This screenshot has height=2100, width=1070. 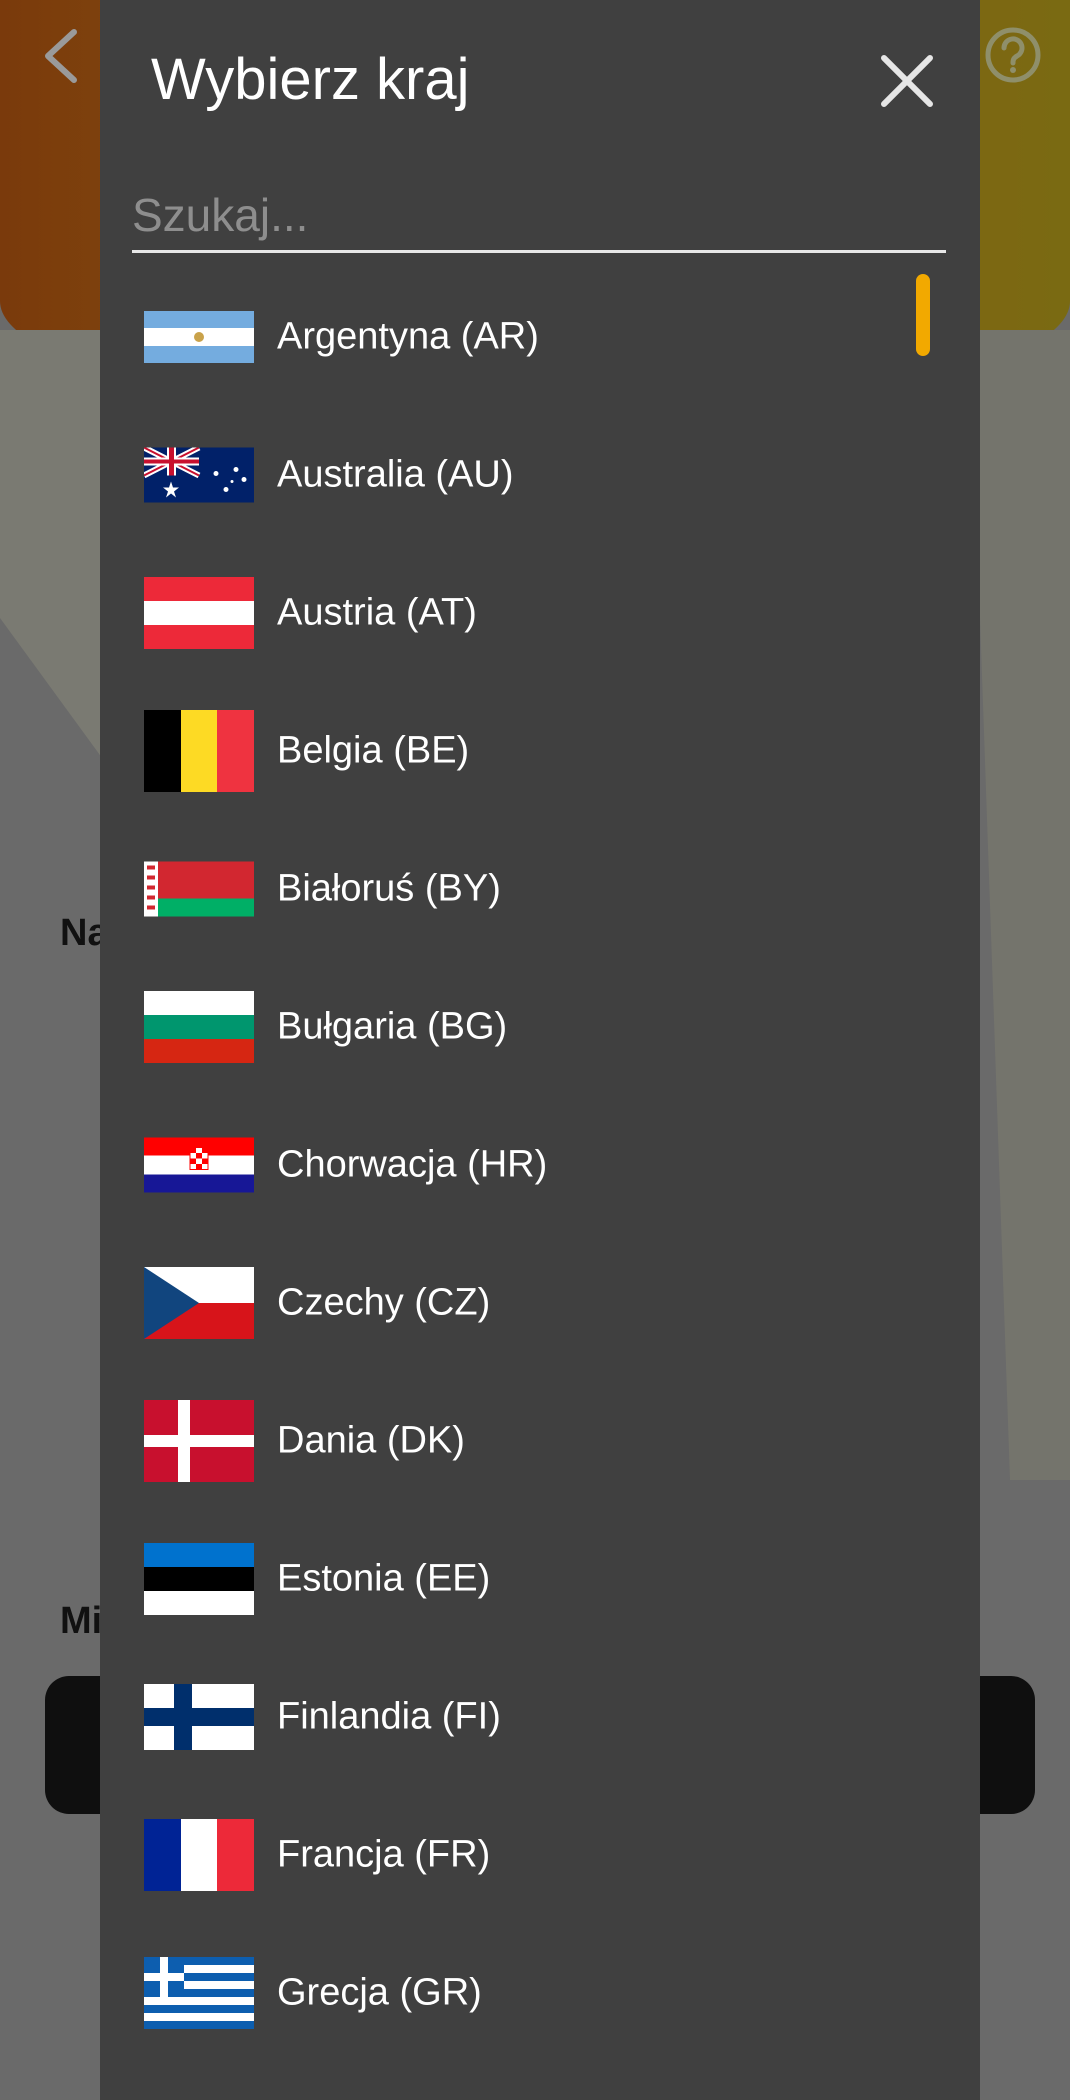 I want to click on search-input, so click(x=539, y=216).